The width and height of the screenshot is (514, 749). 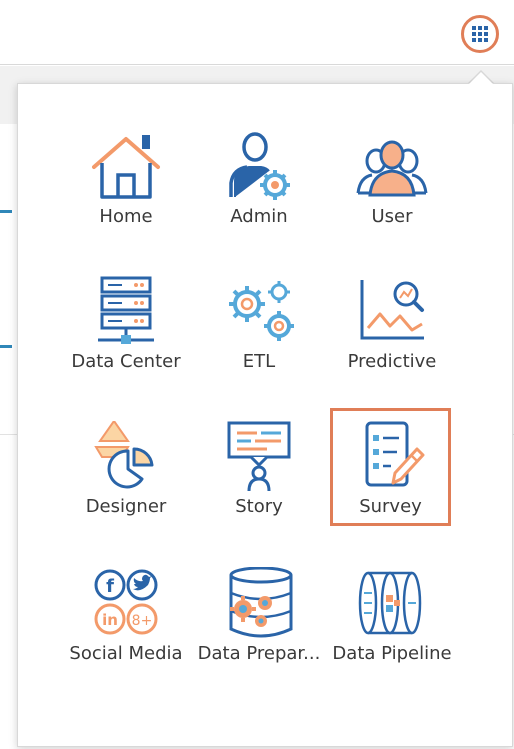 What do you see at coordinates (392, 603) in the screenshot?
I see `data-pipeline-icon` at bounding box center [392, 603].